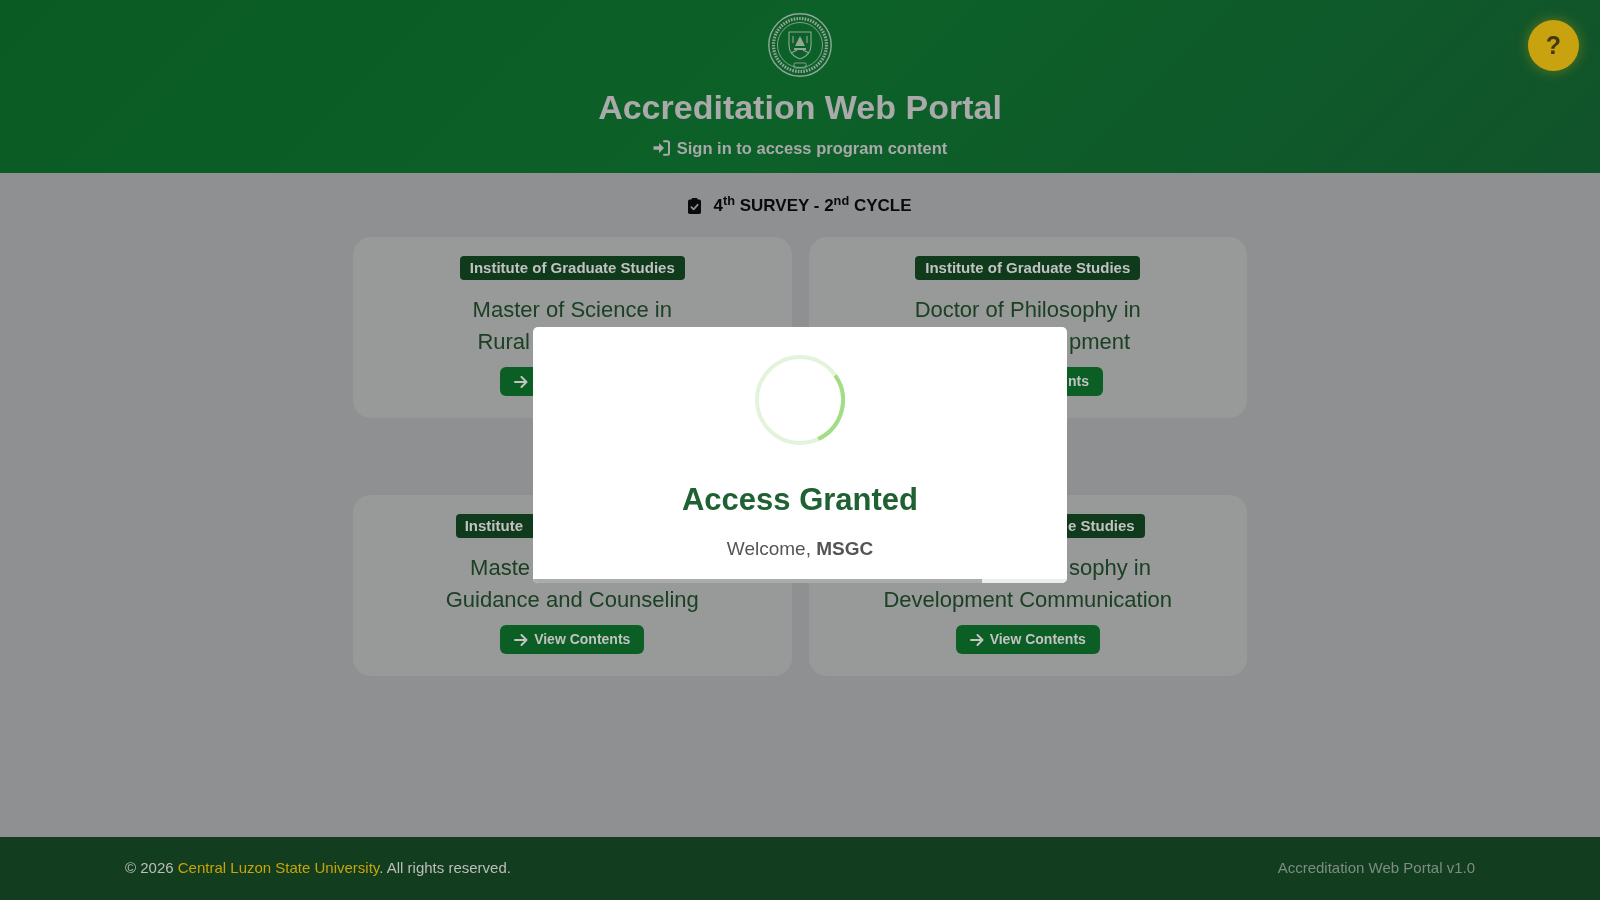 The image size is (1600, 900). What do you see at coordinates (800, 400) in the screenshot?
I see `spinner-icon` at bounding box center [800, 400].